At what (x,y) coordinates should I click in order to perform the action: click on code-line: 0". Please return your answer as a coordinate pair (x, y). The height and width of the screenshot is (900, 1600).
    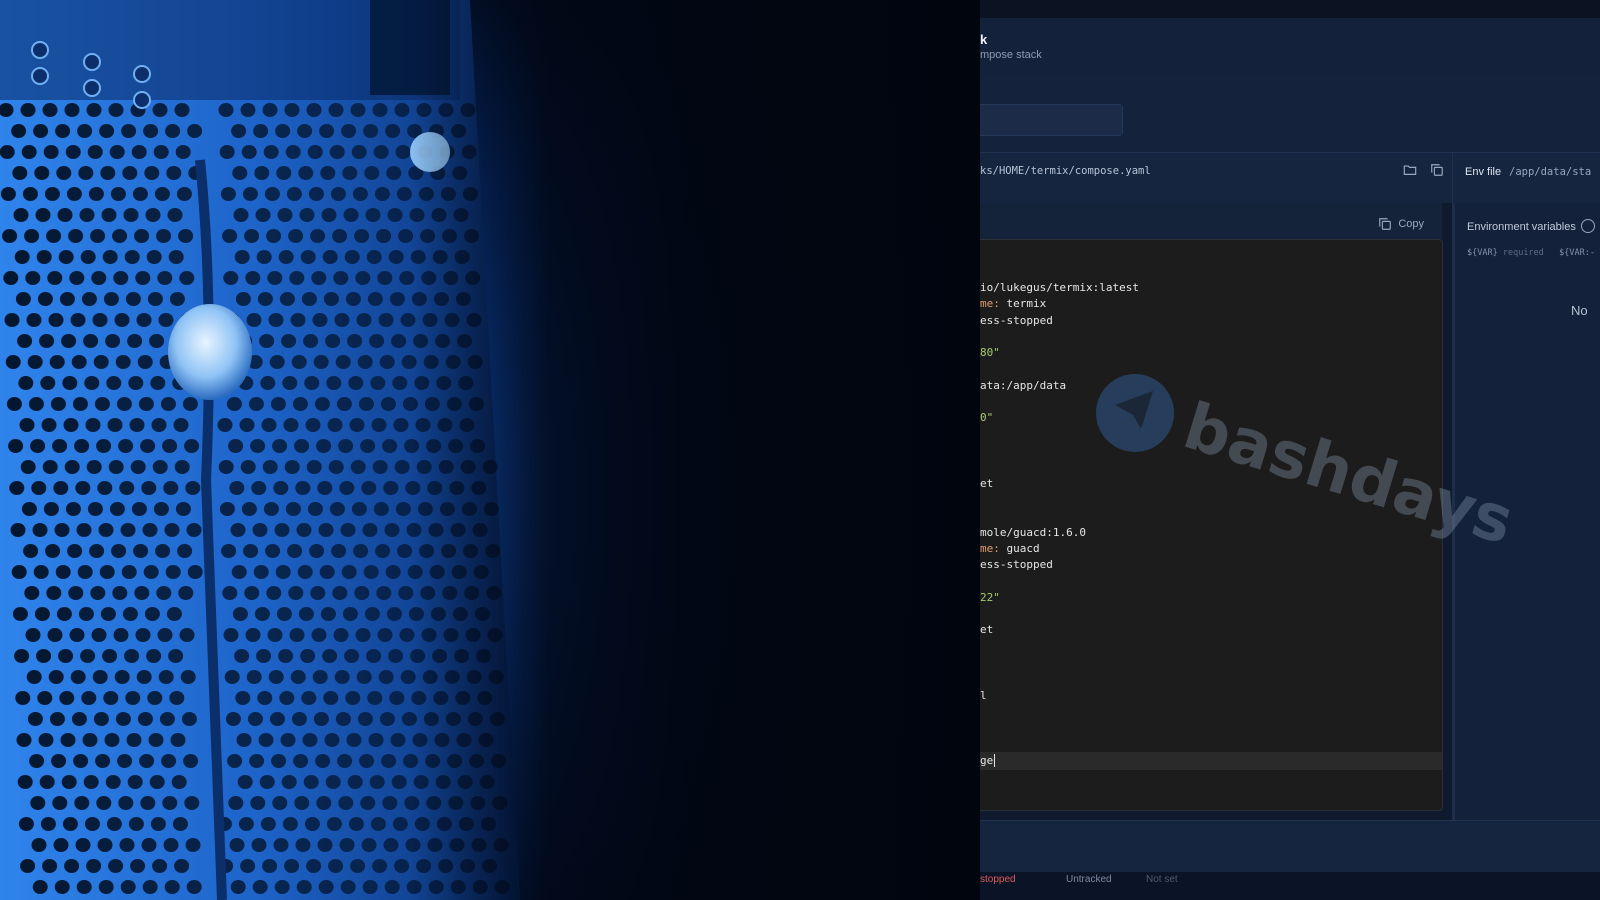
    Looking at the image, I should click on (987, 418).